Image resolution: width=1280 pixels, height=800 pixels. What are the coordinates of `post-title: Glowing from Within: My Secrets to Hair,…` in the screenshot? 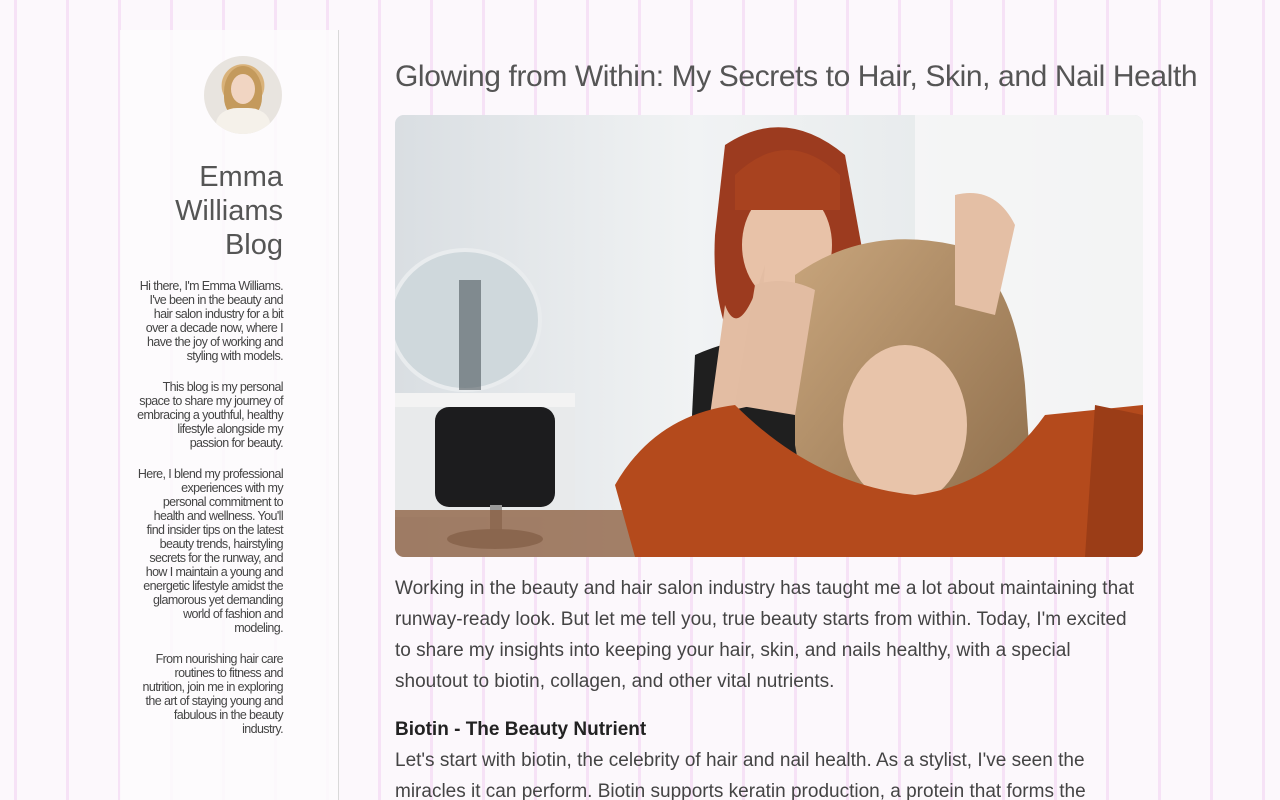 It's located at (796, 76).